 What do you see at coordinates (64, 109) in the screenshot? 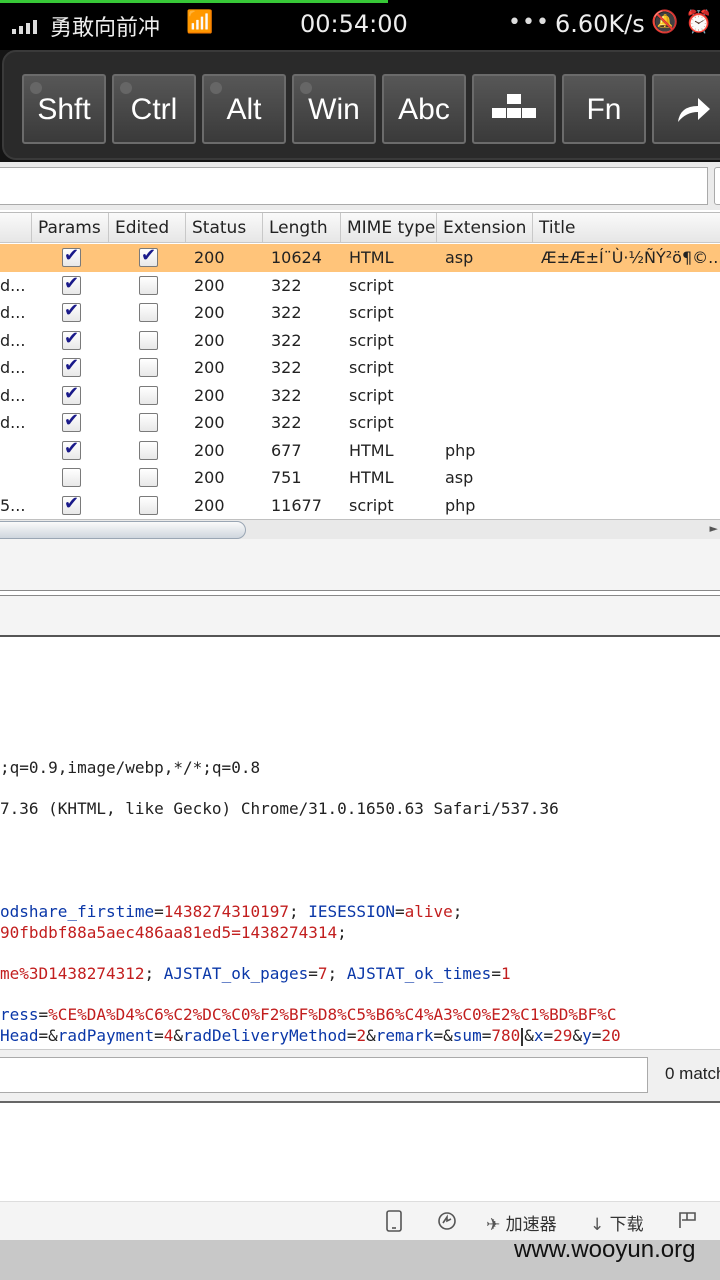
I see `shift-key: Shft` at bounding box center [64, 109].